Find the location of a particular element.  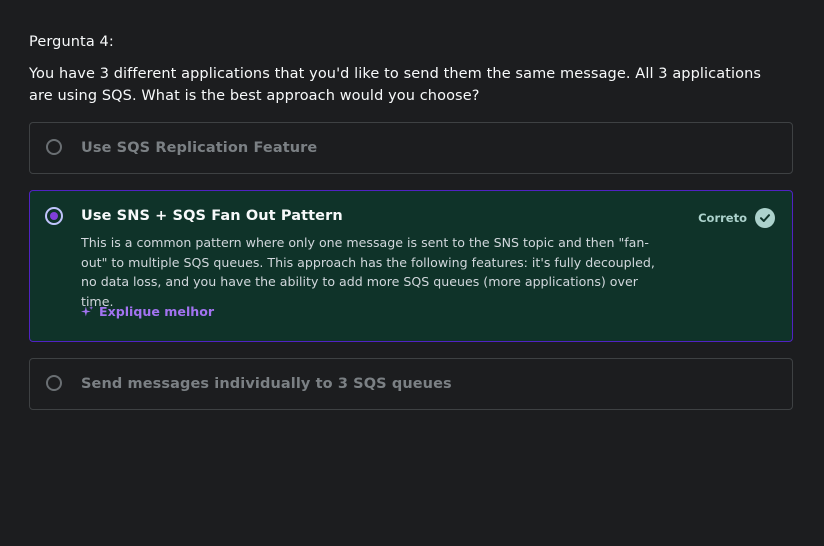

answer-option-title: Use SQS Replication Feature is located at coordinates (199, 148).